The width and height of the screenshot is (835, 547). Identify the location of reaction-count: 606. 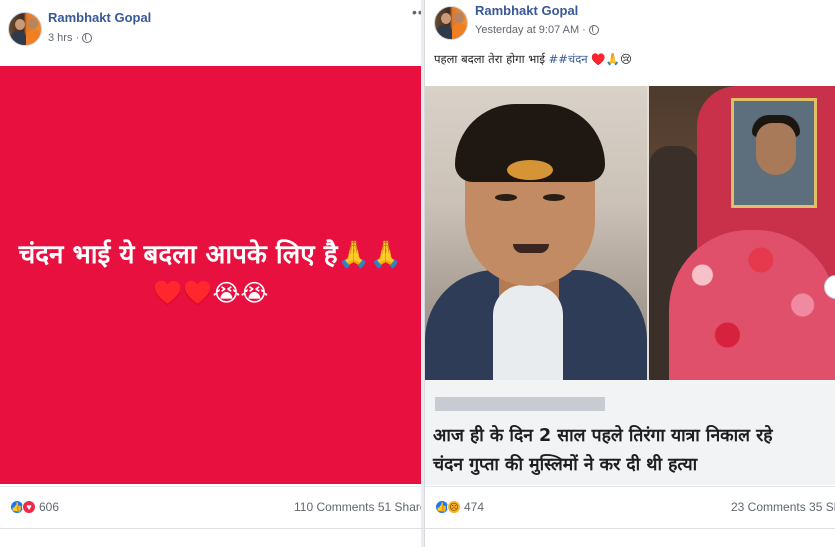
(49, 507).